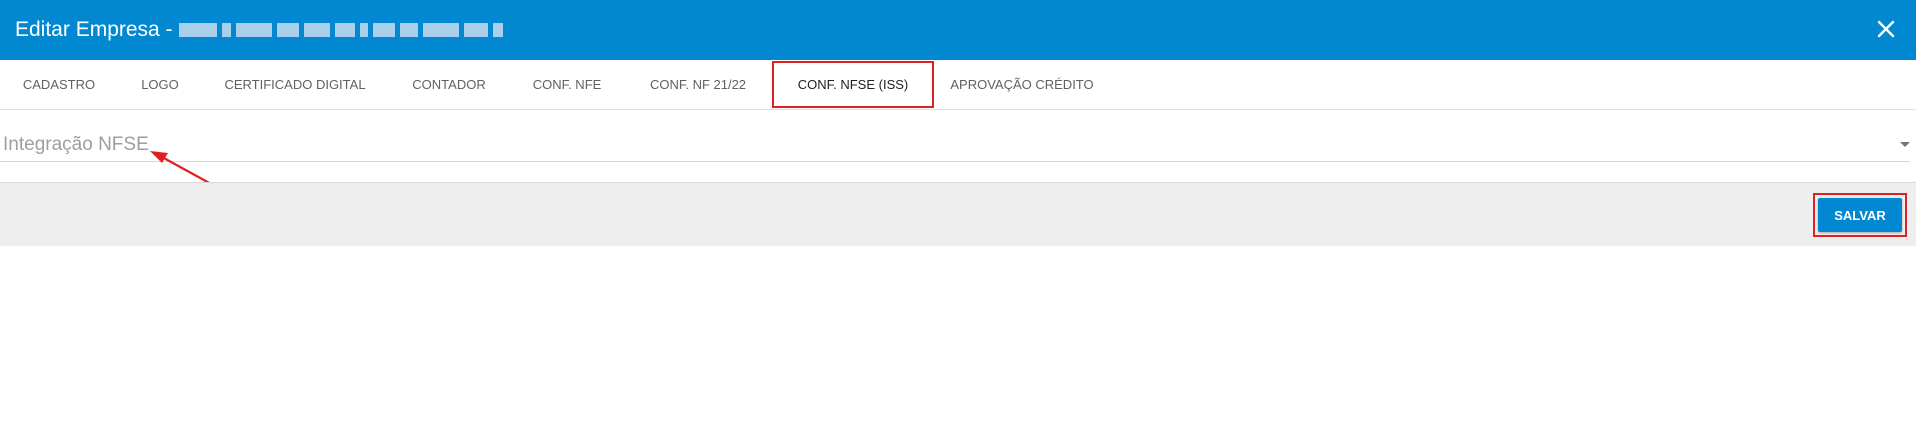 The width and height of the screenshot is (1916, 446). What do you see at coordinates (958, 214) in the screenshot?
I see `dialog-footer: SALVAR` at bounding box center [958, 214].